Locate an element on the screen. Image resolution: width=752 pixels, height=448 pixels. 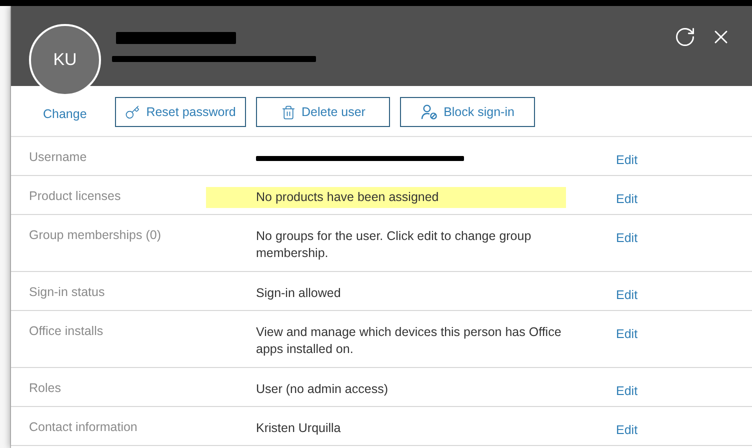
refresh-icon is located at coordinates (685, 37).